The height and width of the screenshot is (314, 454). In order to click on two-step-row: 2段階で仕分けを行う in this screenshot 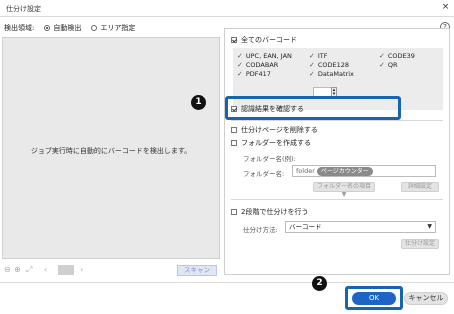, I will do `click(269, 212)`.